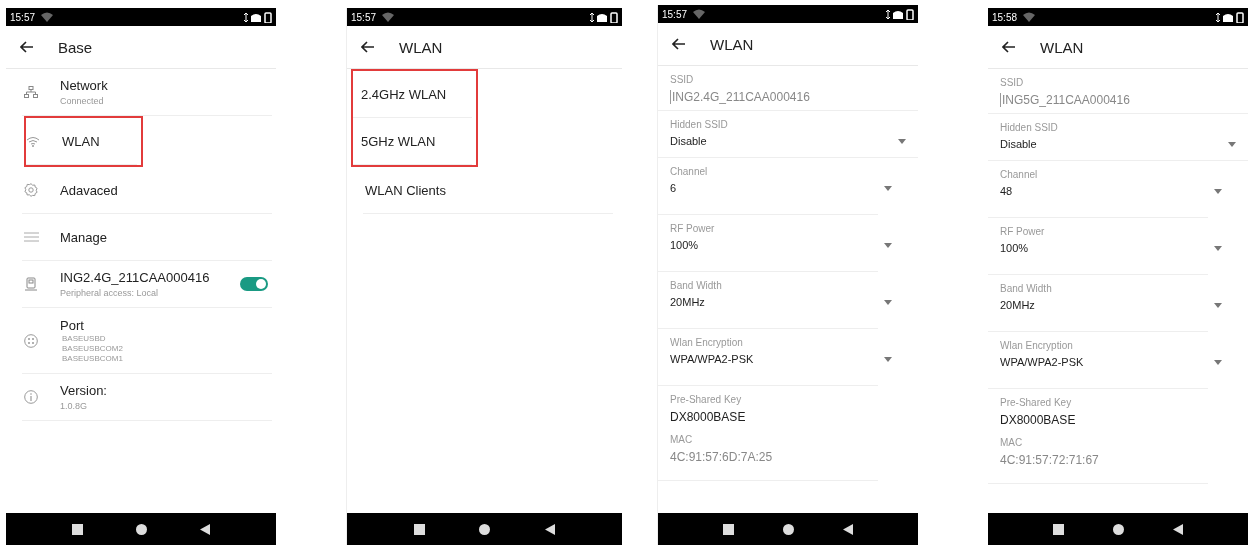 This screenshot has width=1251, height=545. Describe the element at coordinates (254, 284) in the screenshot. I see `toggle-switch` at that location.